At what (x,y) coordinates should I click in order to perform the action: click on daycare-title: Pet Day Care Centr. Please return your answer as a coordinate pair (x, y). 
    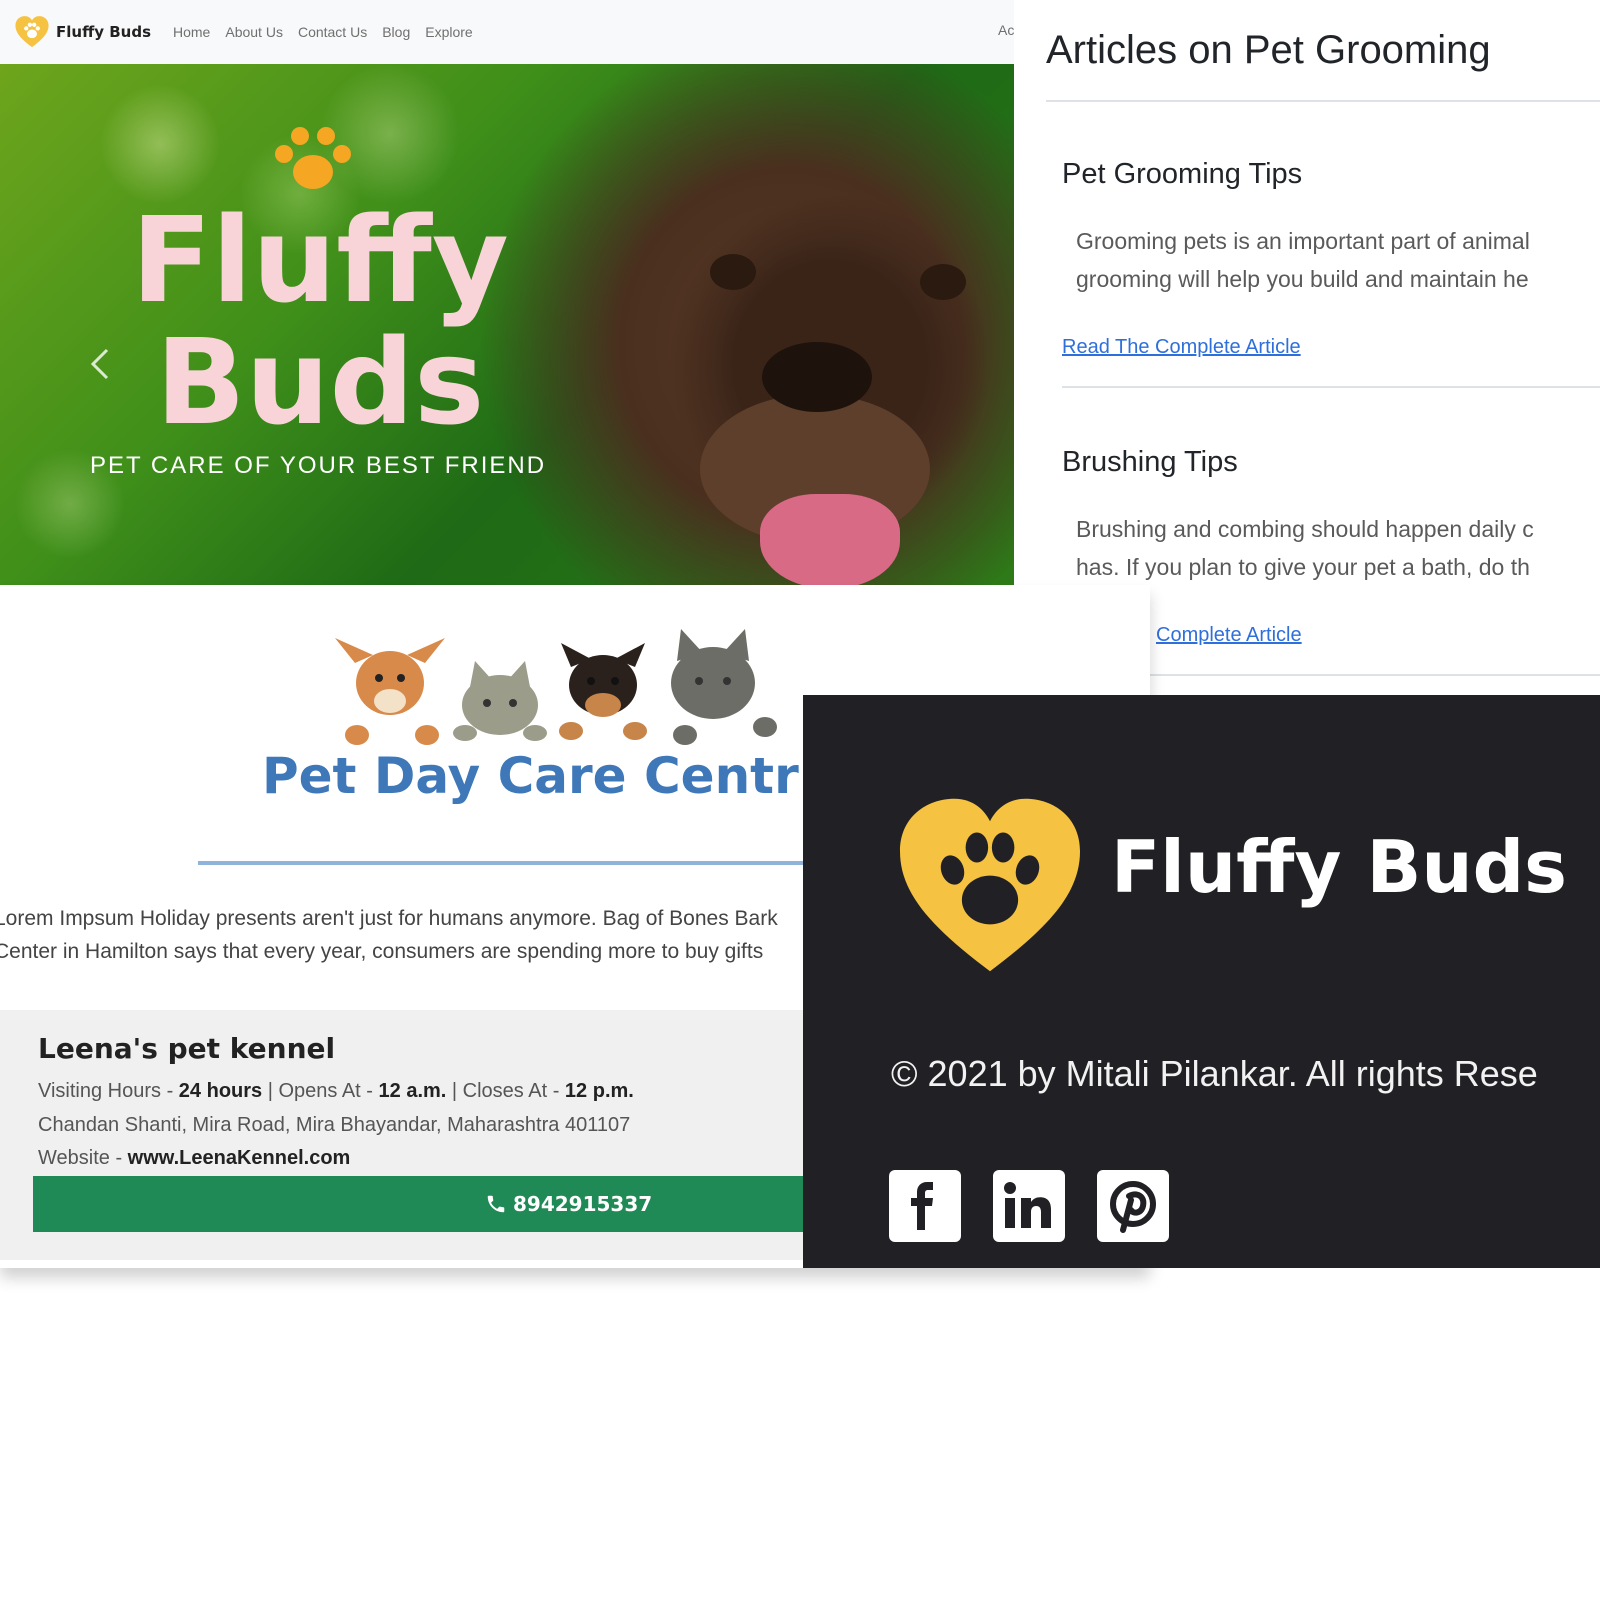
    Looking at the image, I should click on (530, 776).